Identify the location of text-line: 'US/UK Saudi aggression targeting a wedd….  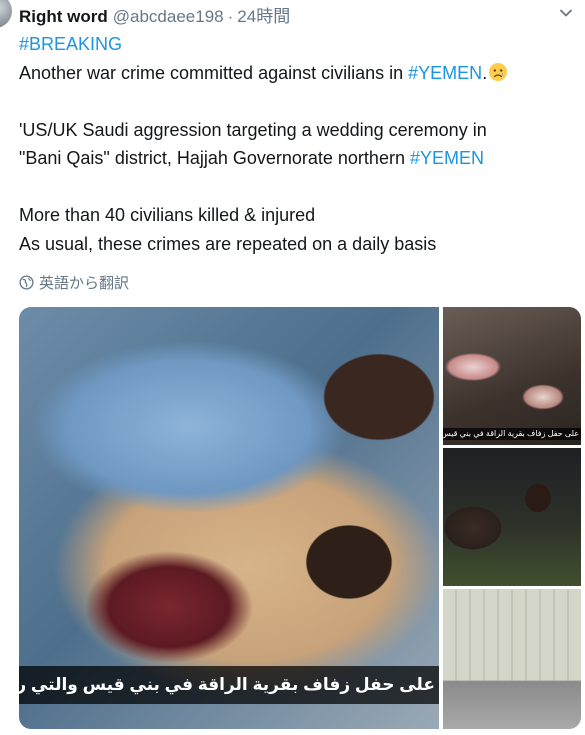
(299, 130).